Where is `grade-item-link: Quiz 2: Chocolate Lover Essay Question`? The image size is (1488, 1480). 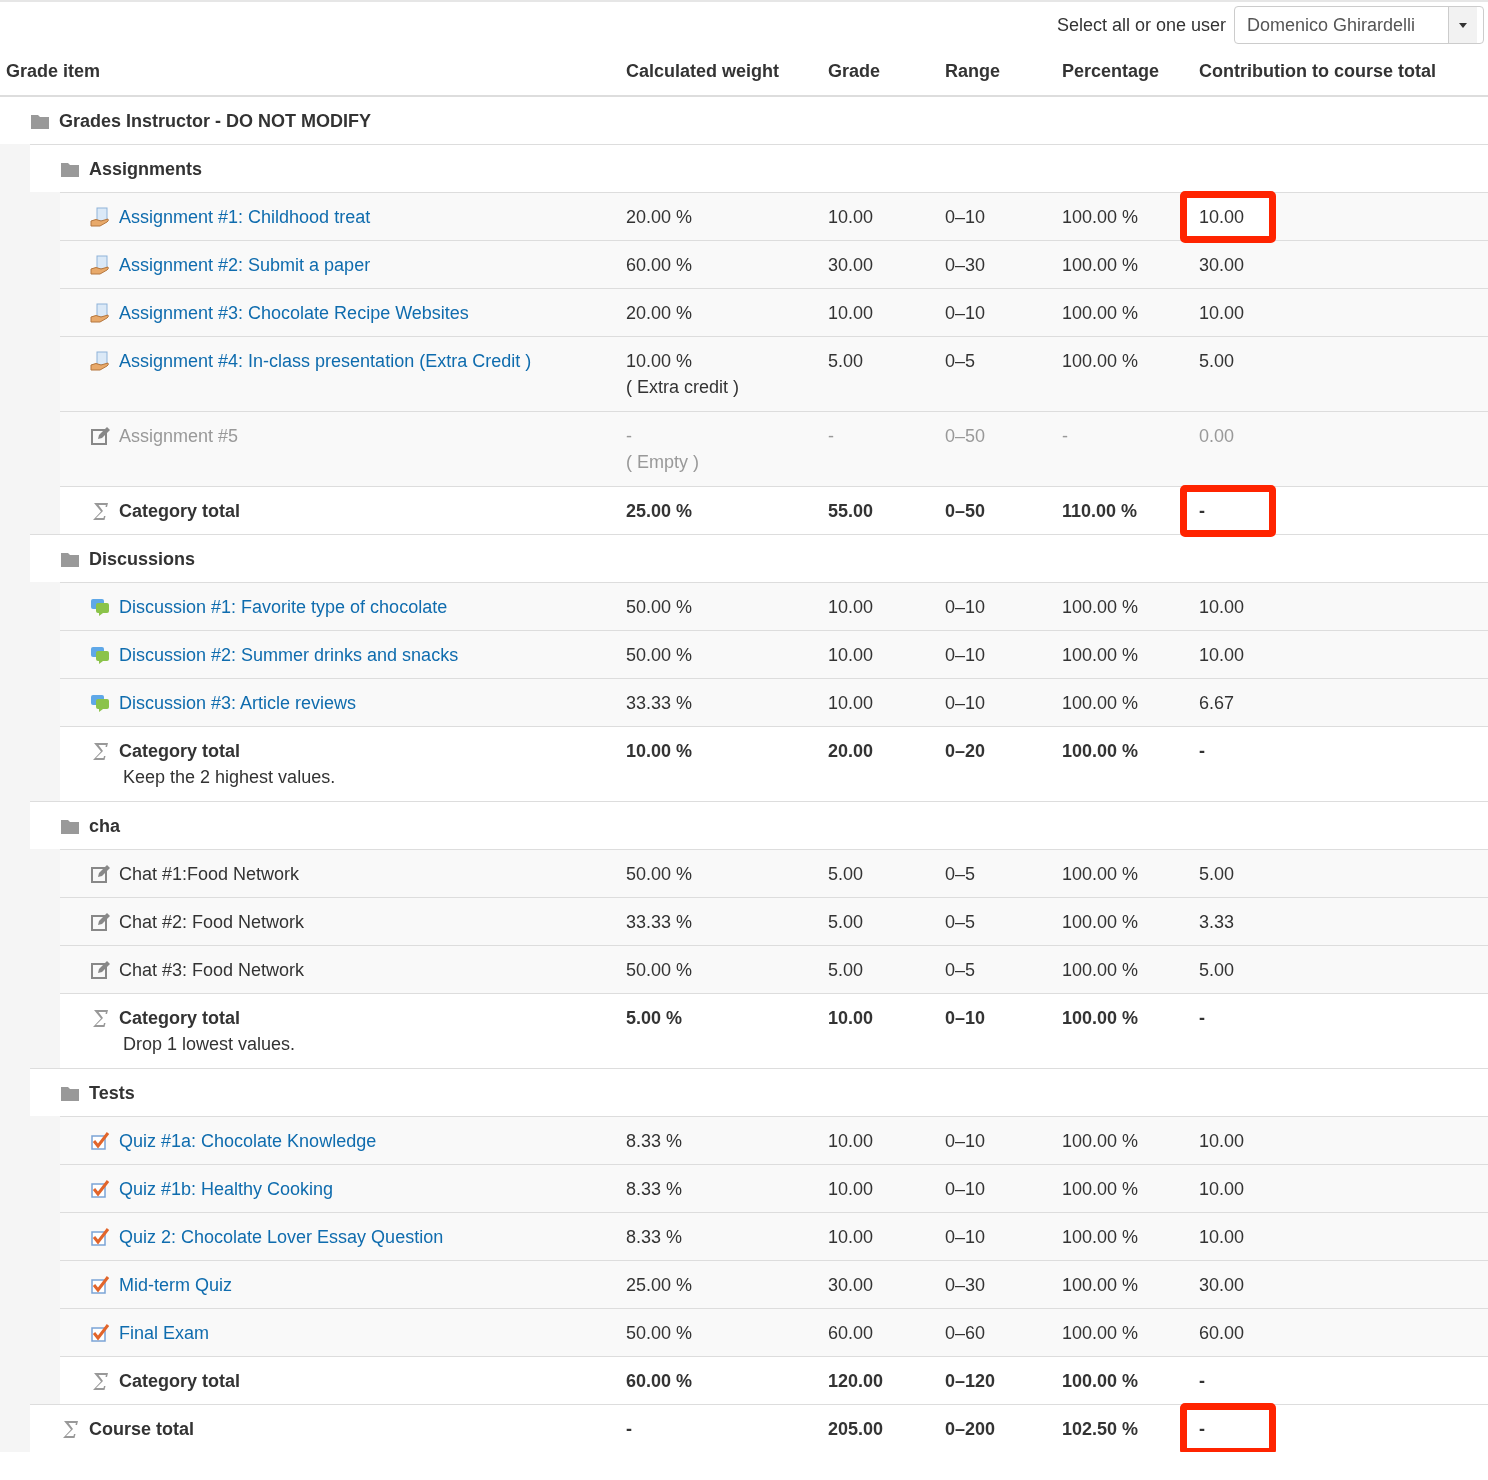
grade-item-link: Quiz 2: Chocolate Lover Essay Question is located at coordinates (281, 1237).